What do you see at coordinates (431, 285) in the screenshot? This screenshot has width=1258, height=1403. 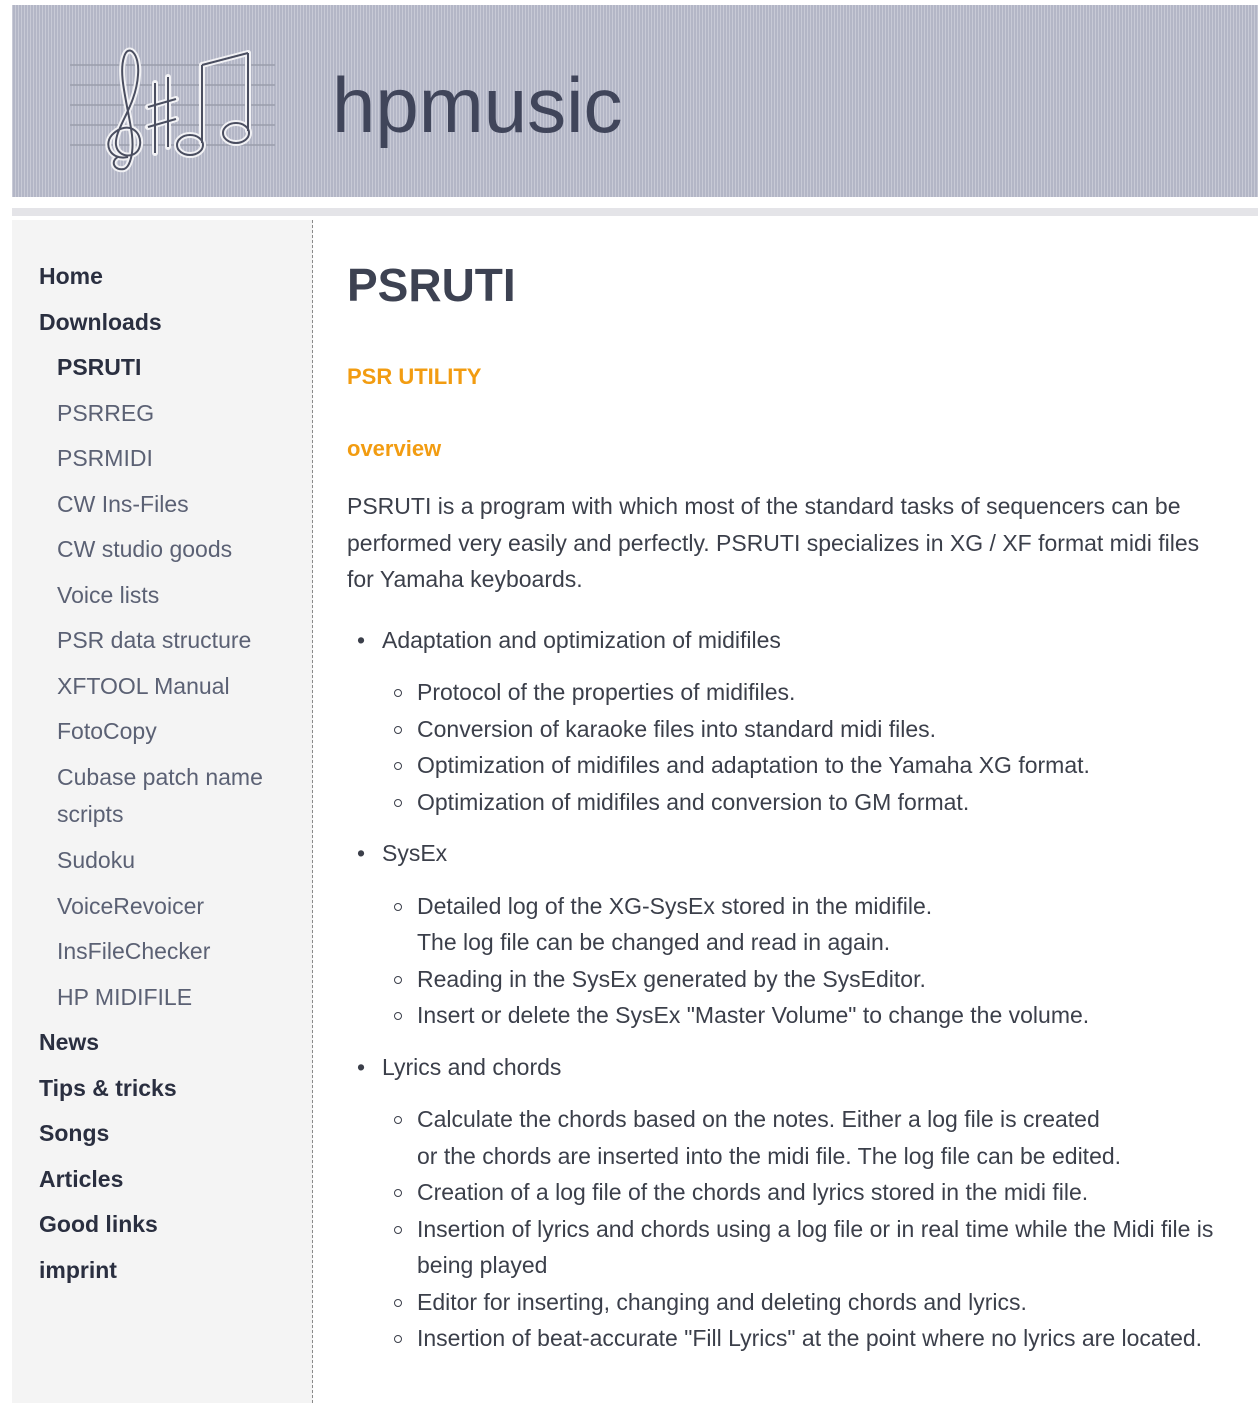 I see `page-title: PSRUTI` at bounding box center [431, 285].